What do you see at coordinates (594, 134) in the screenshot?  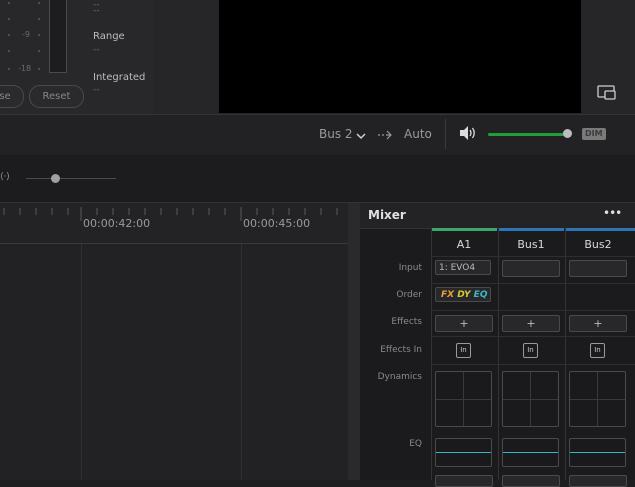 I see `dim-button: DIM` at bounding box center [594, 134].